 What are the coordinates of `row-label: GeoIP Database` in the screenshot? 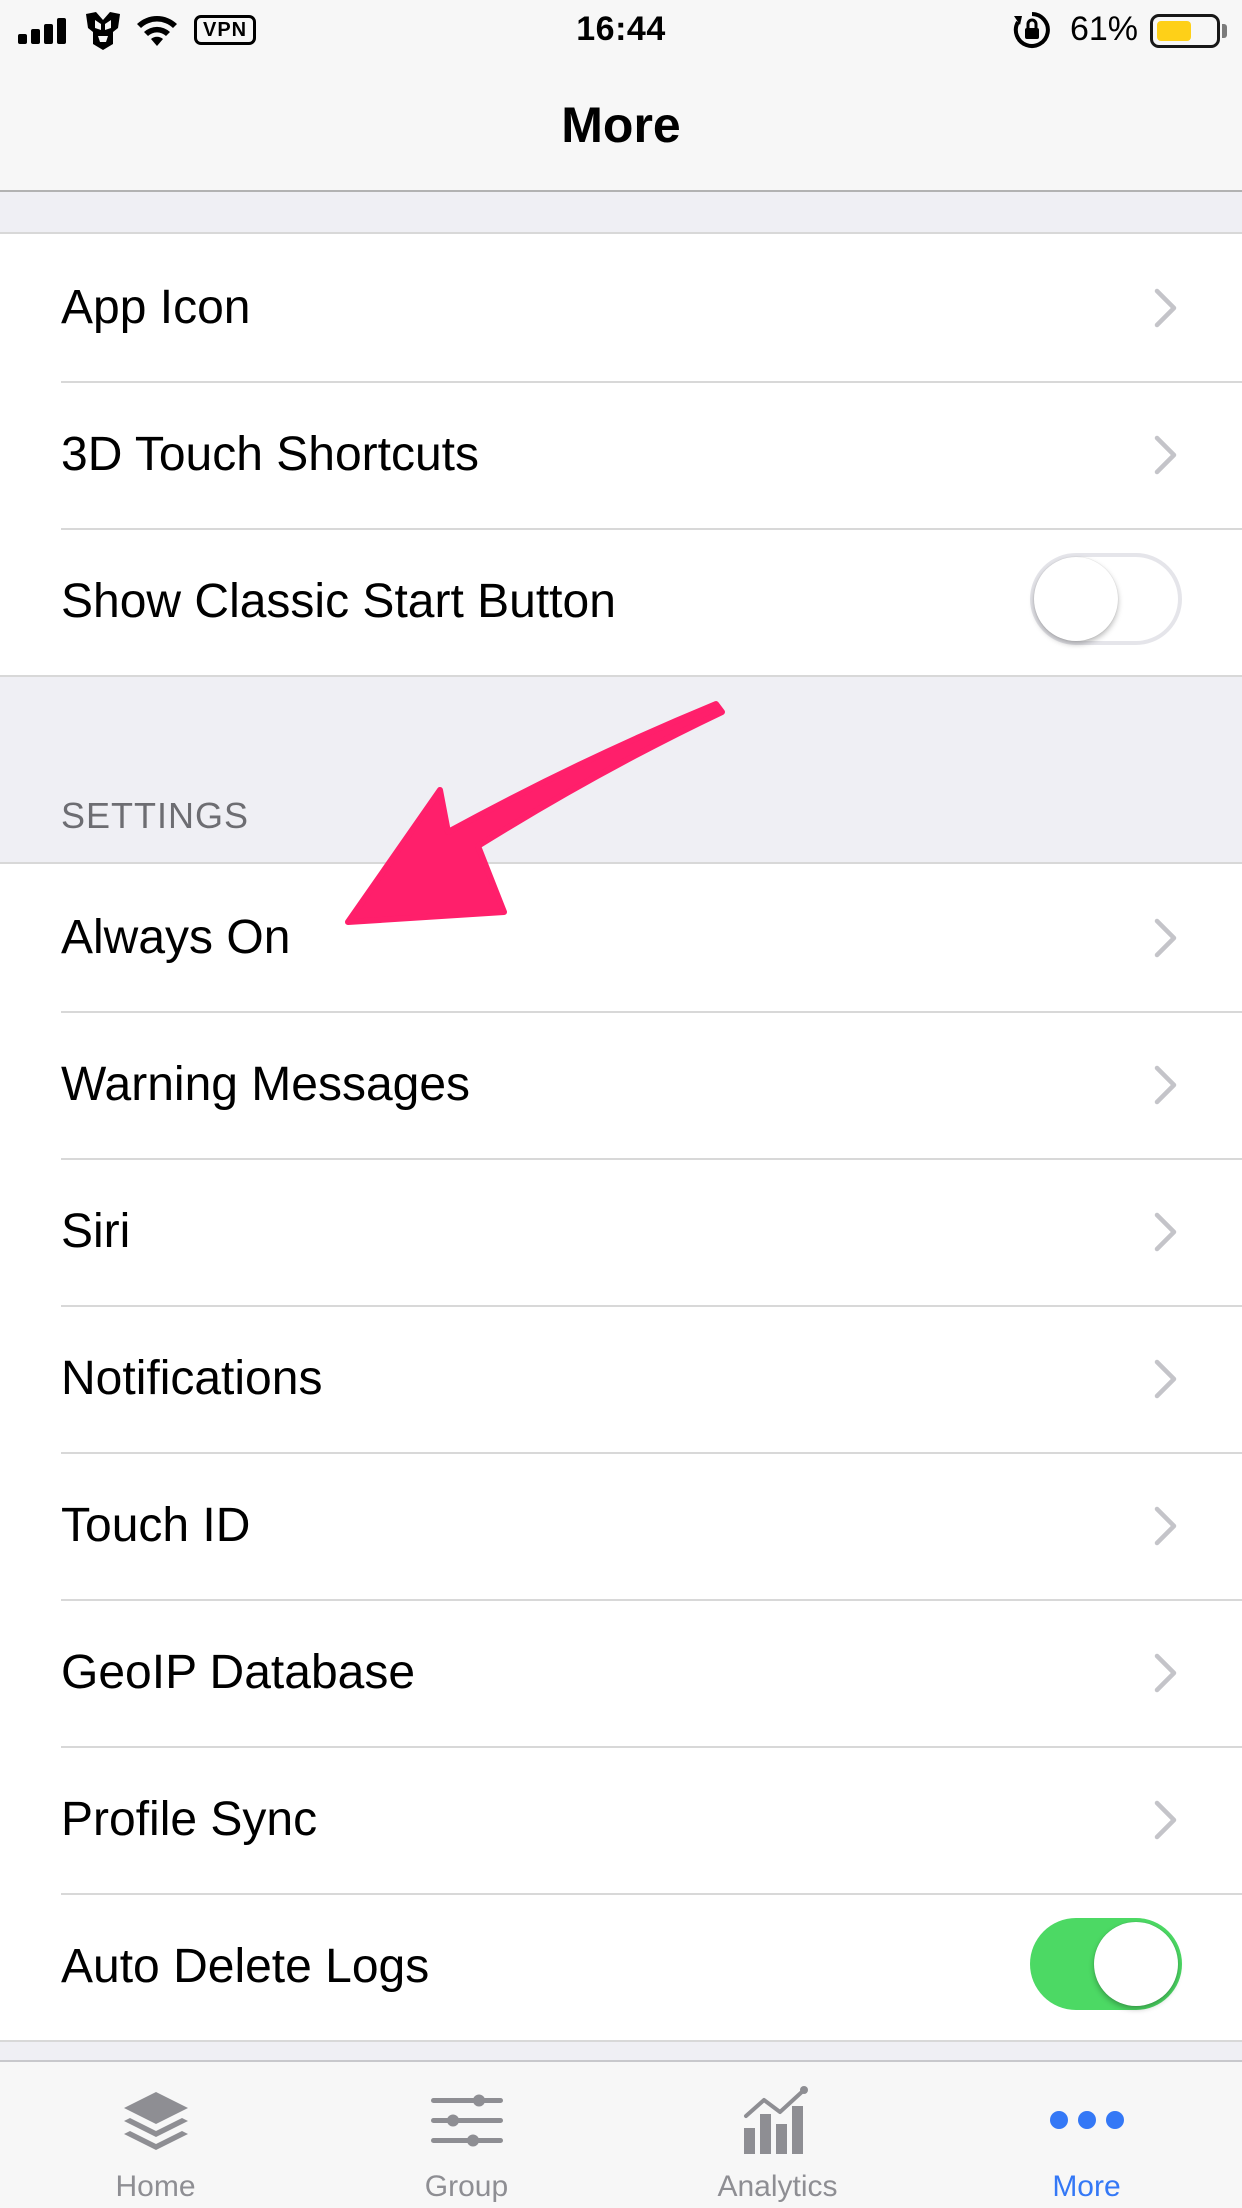 It's located at (238, 1672).